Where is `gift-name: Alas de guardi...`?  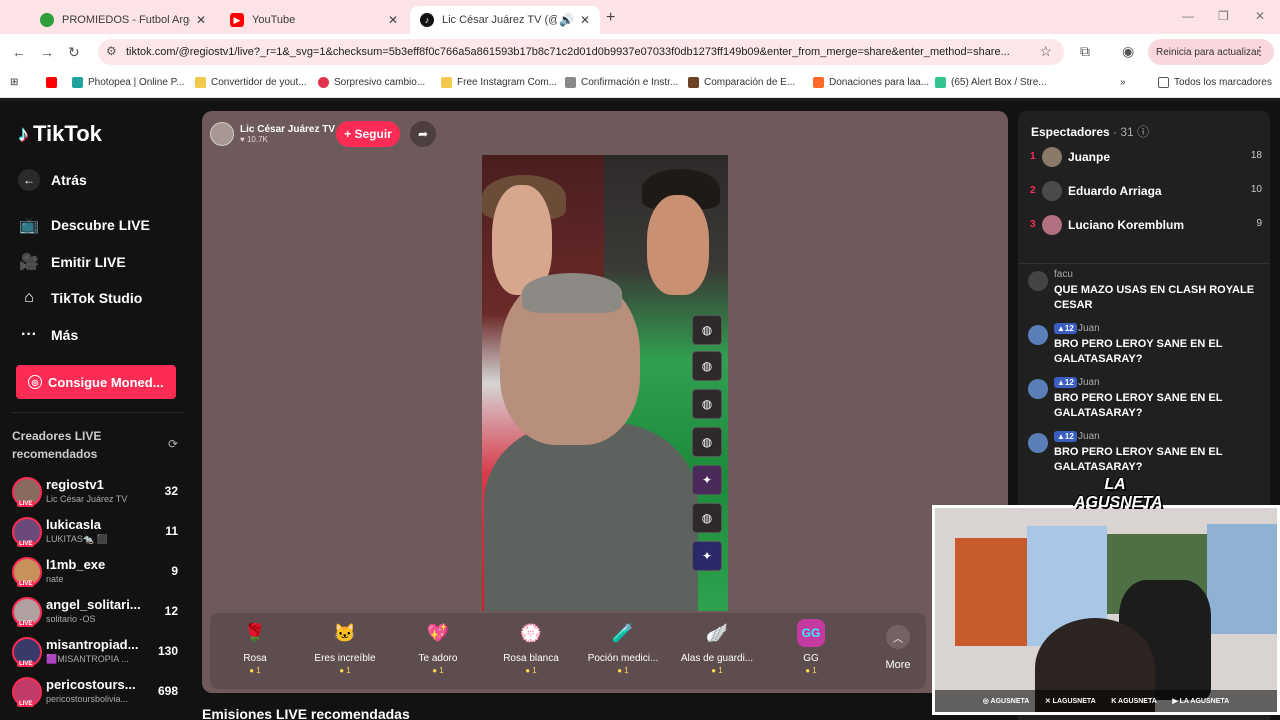
gift-name: Alas de guardi... is located at coordinates (717, 658).